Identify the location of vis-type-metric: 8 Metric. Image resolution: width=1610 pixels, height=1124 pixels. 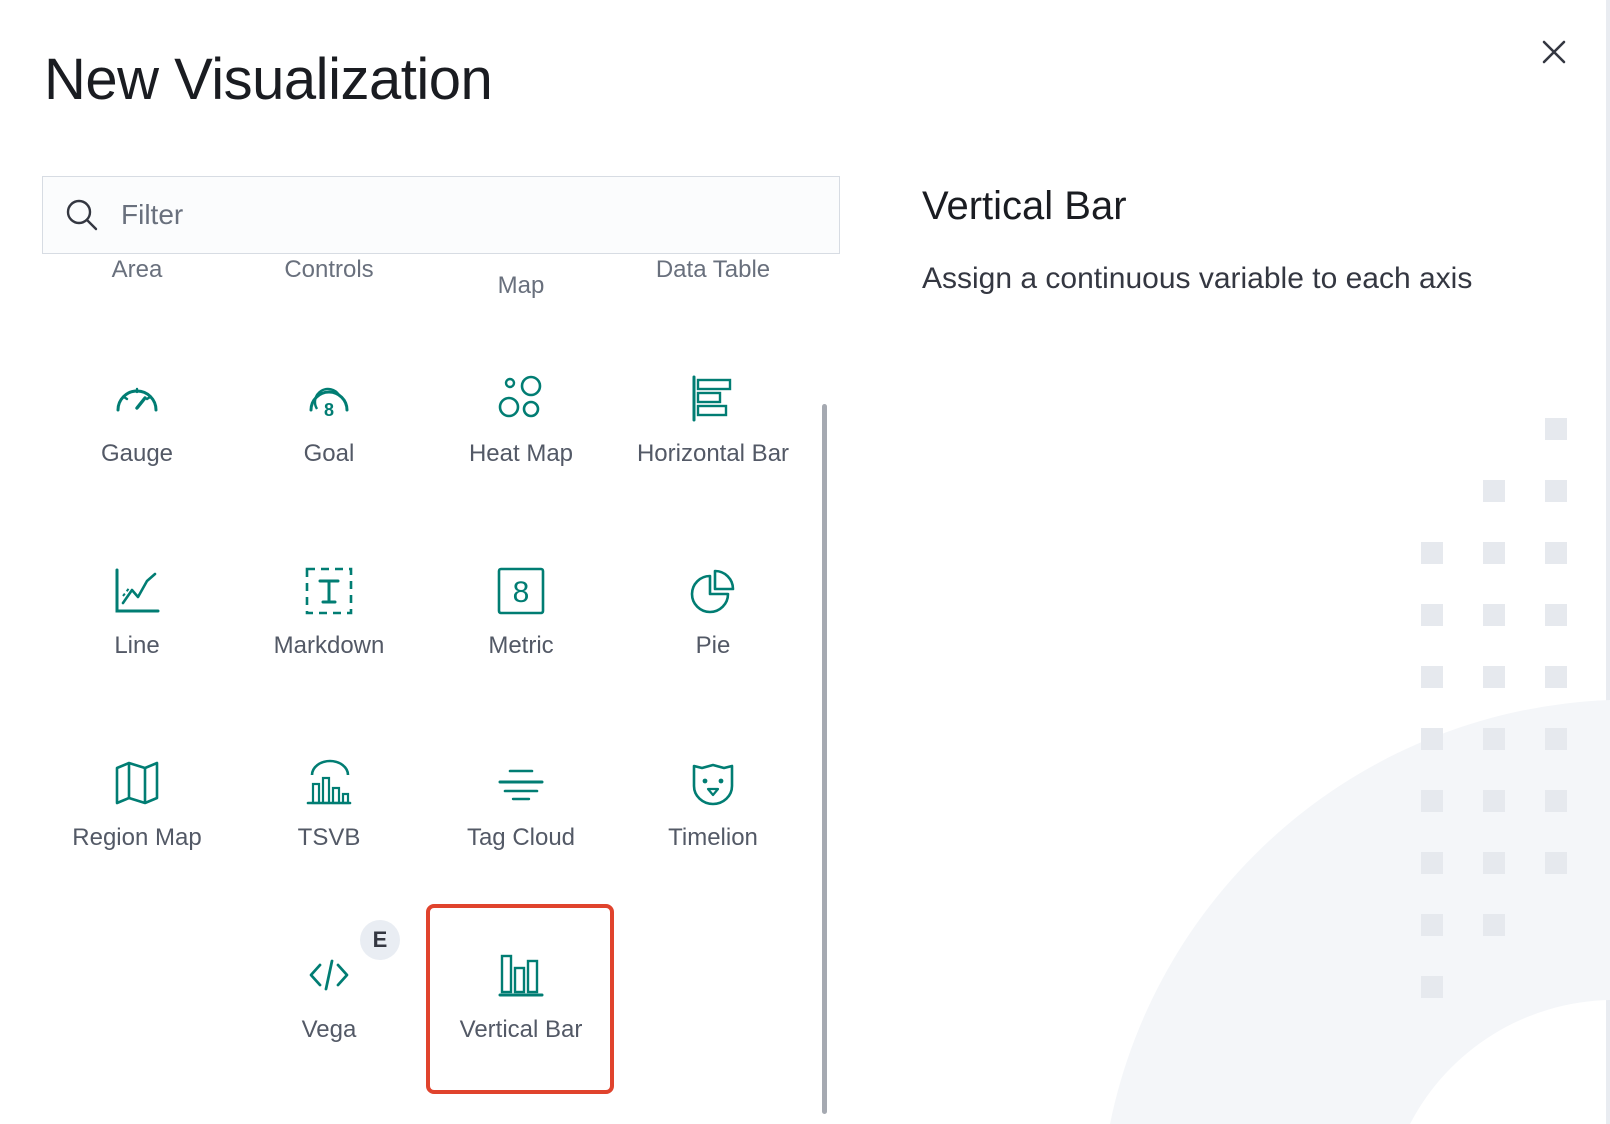
(521, 656).